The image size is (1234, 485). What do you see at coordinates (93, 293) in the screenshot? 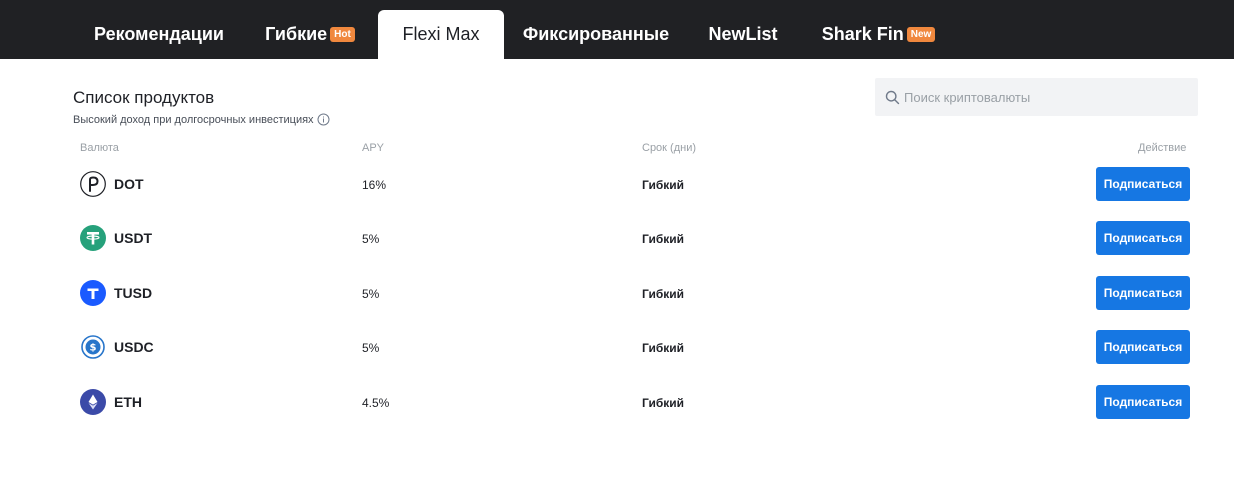
I see `trueusd-icon` at bounding box center [93, 293].